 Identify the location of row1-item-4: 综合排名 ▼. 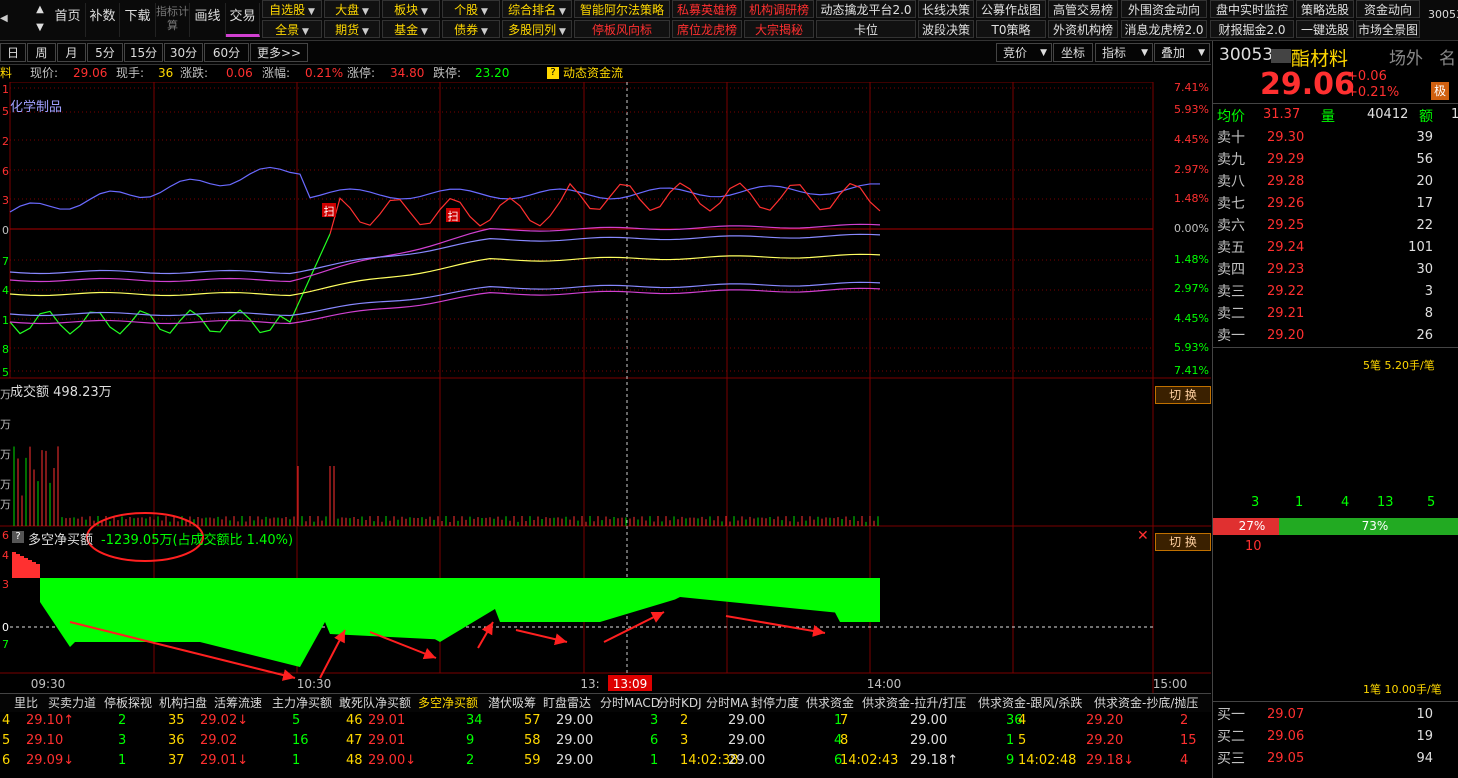
(537, 9).